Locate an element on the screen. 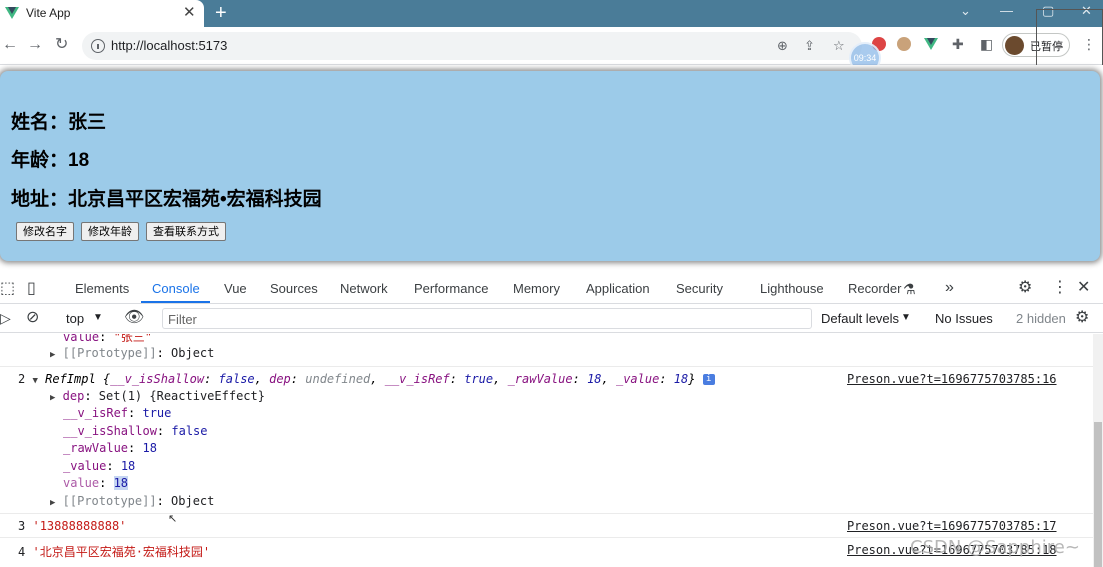 This screenshot has width=1103, height=567. scrollbar-thumb is located at coordinates (1098, 494).